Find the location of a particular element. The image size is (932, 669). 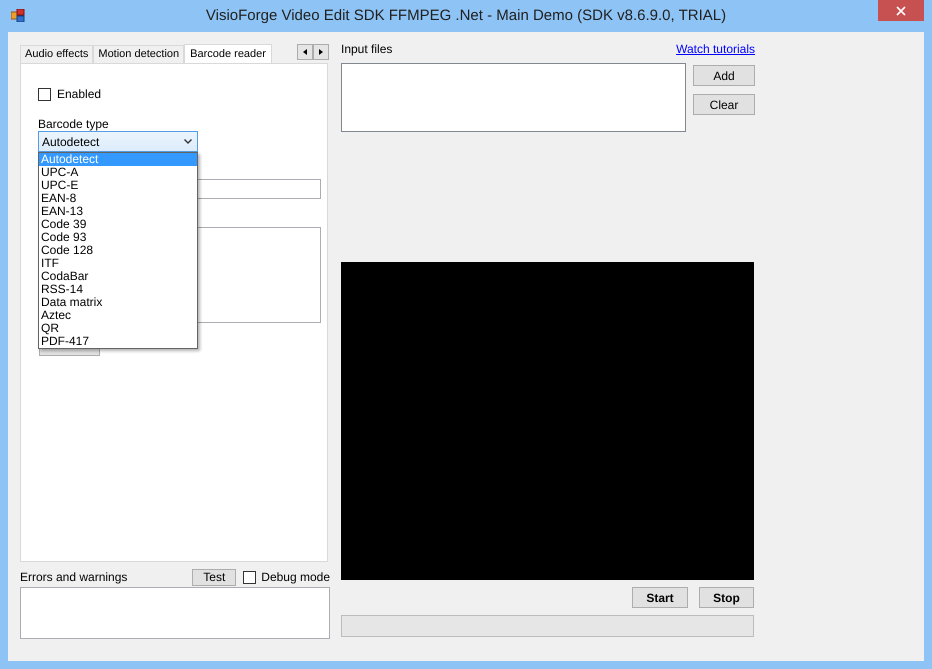

dropdown-option: Aztec is located at coordinates (118, 315).